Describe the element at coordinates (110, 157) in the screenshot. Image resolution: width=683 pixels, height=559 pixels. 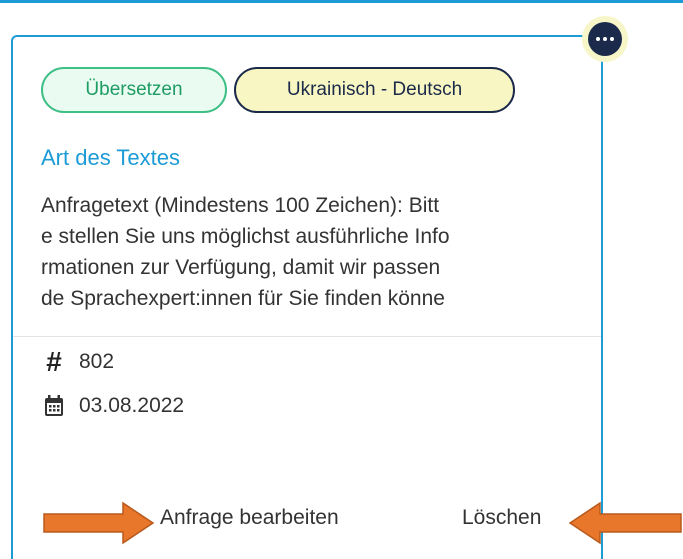
I see `request-title: Art des Textes` at that location.